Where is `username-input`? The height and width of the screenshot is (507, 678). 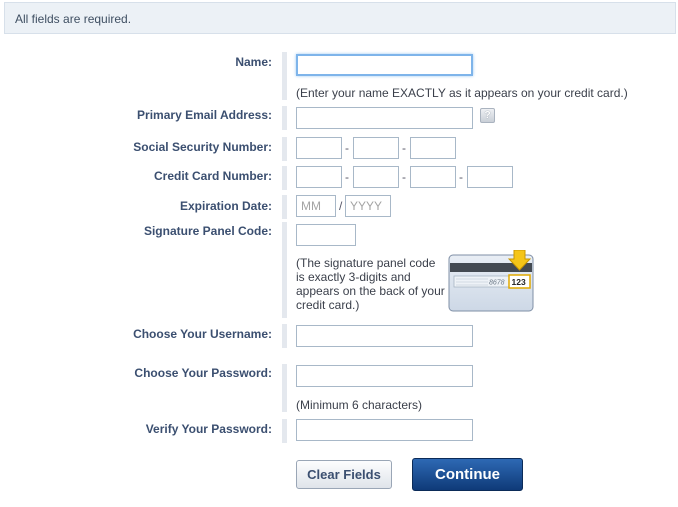
username-input is located at coordinates (384, 336).